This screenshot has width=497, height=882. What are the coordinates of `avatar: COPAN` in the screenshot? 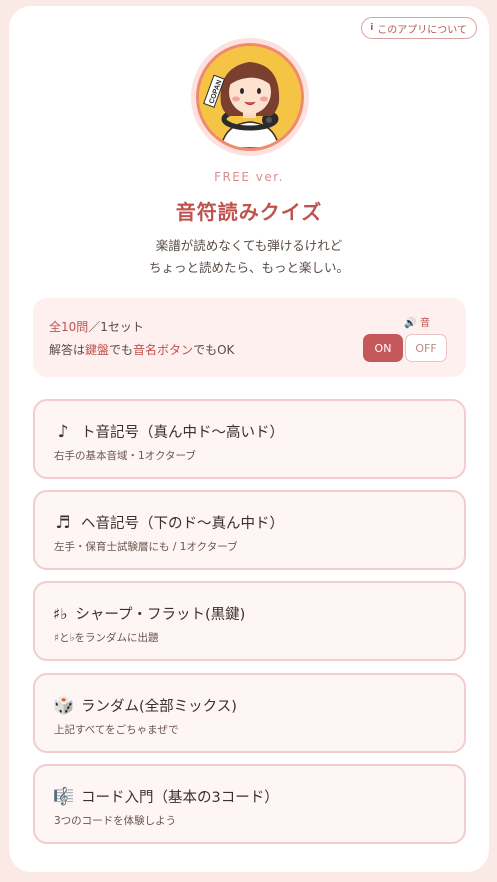 It's located at (250, 97).